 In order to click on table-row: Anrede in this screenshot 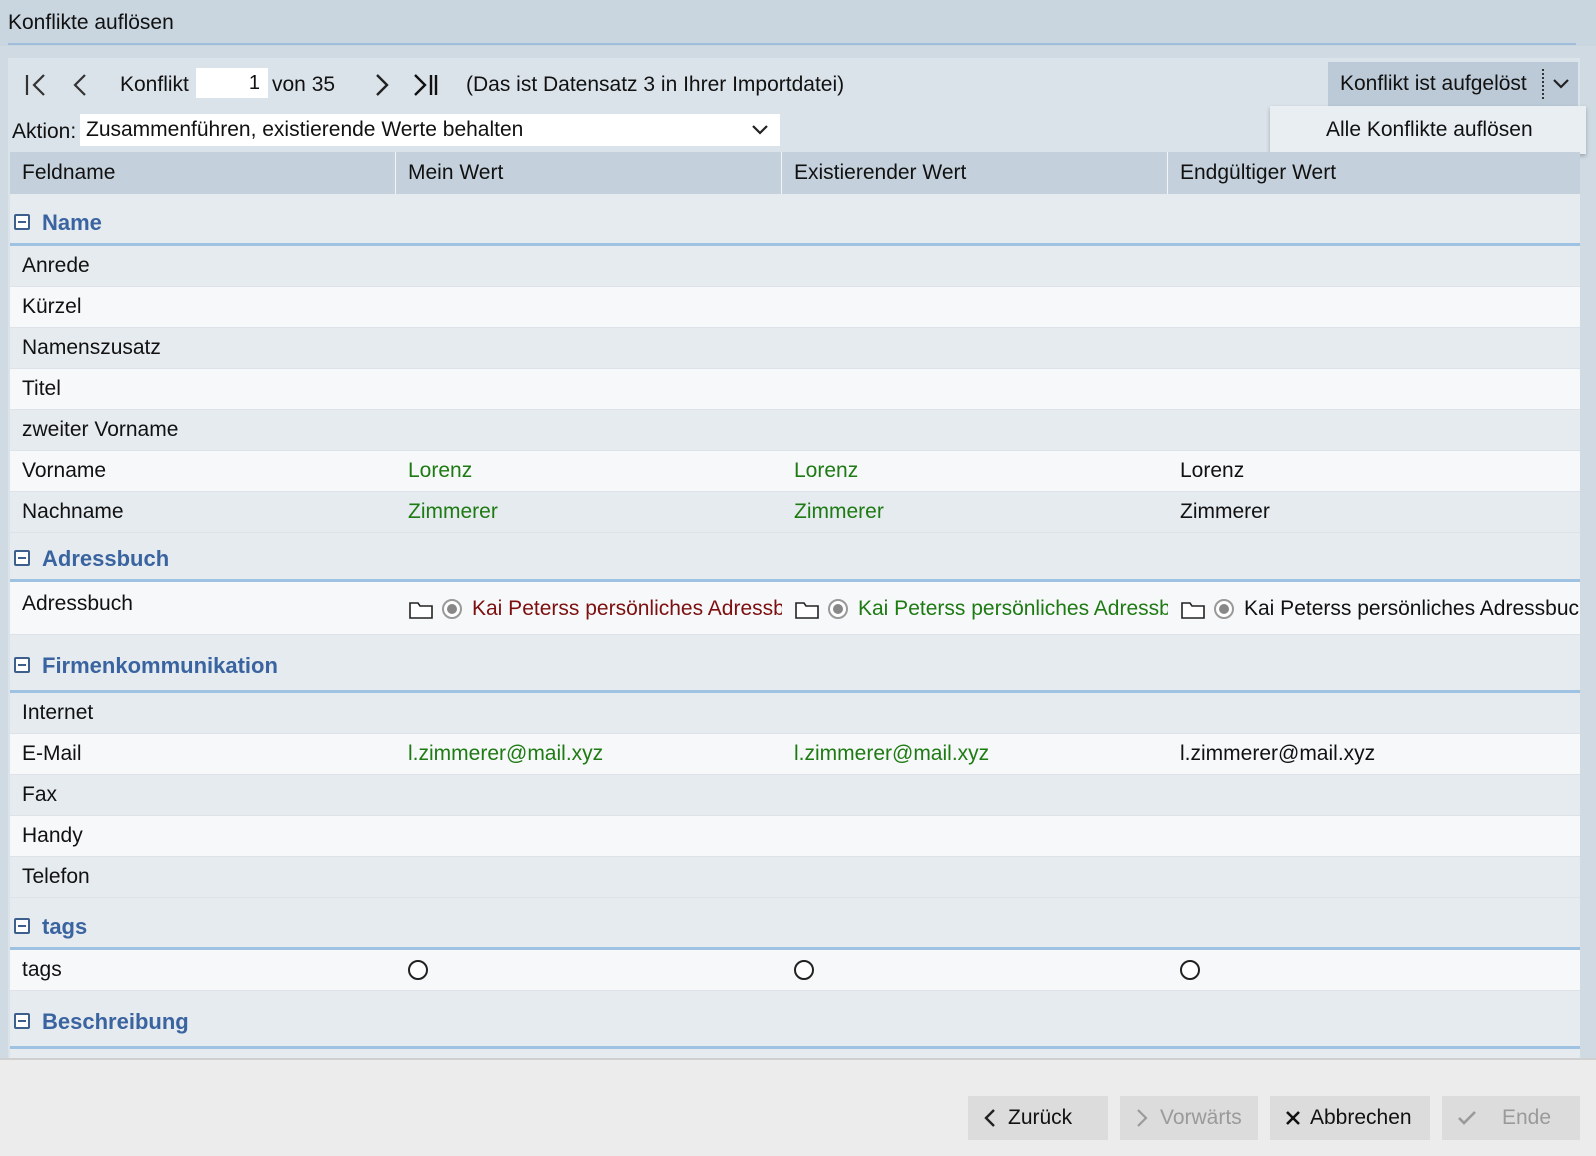, I will do `click(795, 266)`.